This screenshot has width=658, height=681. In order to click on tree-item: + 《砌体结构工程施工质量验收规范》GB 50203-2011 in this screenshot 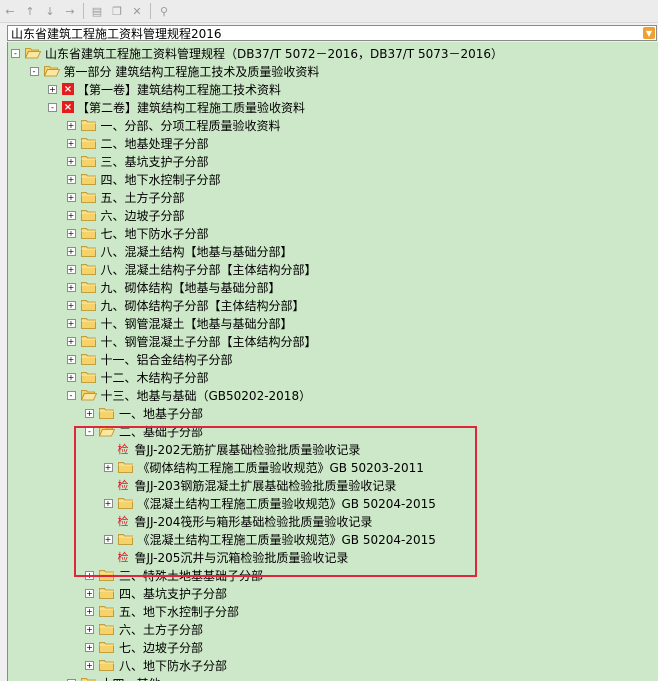, I will do `click(263, 467)`.